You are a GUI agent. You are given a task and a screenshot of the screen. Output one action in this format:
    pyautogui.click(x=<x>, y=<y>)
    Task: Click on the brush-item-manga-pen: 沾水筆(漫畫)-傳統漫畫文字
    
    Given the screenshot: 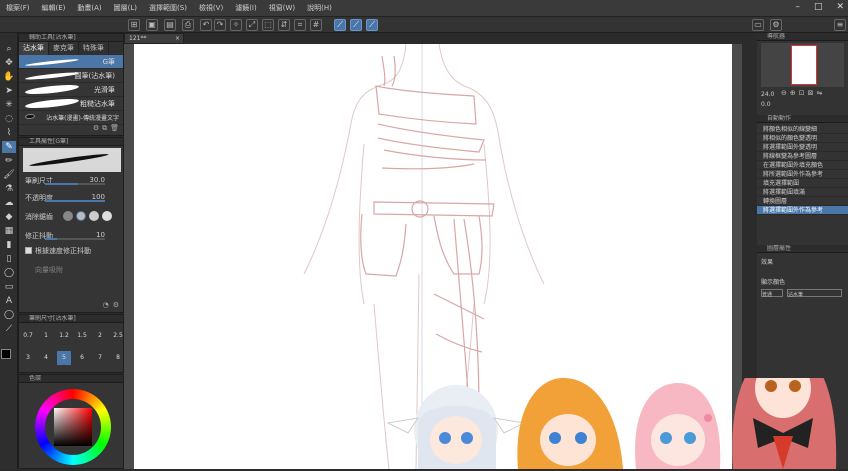 What is the action you would take?
    pyautogui.click(x=71, y=118)
    